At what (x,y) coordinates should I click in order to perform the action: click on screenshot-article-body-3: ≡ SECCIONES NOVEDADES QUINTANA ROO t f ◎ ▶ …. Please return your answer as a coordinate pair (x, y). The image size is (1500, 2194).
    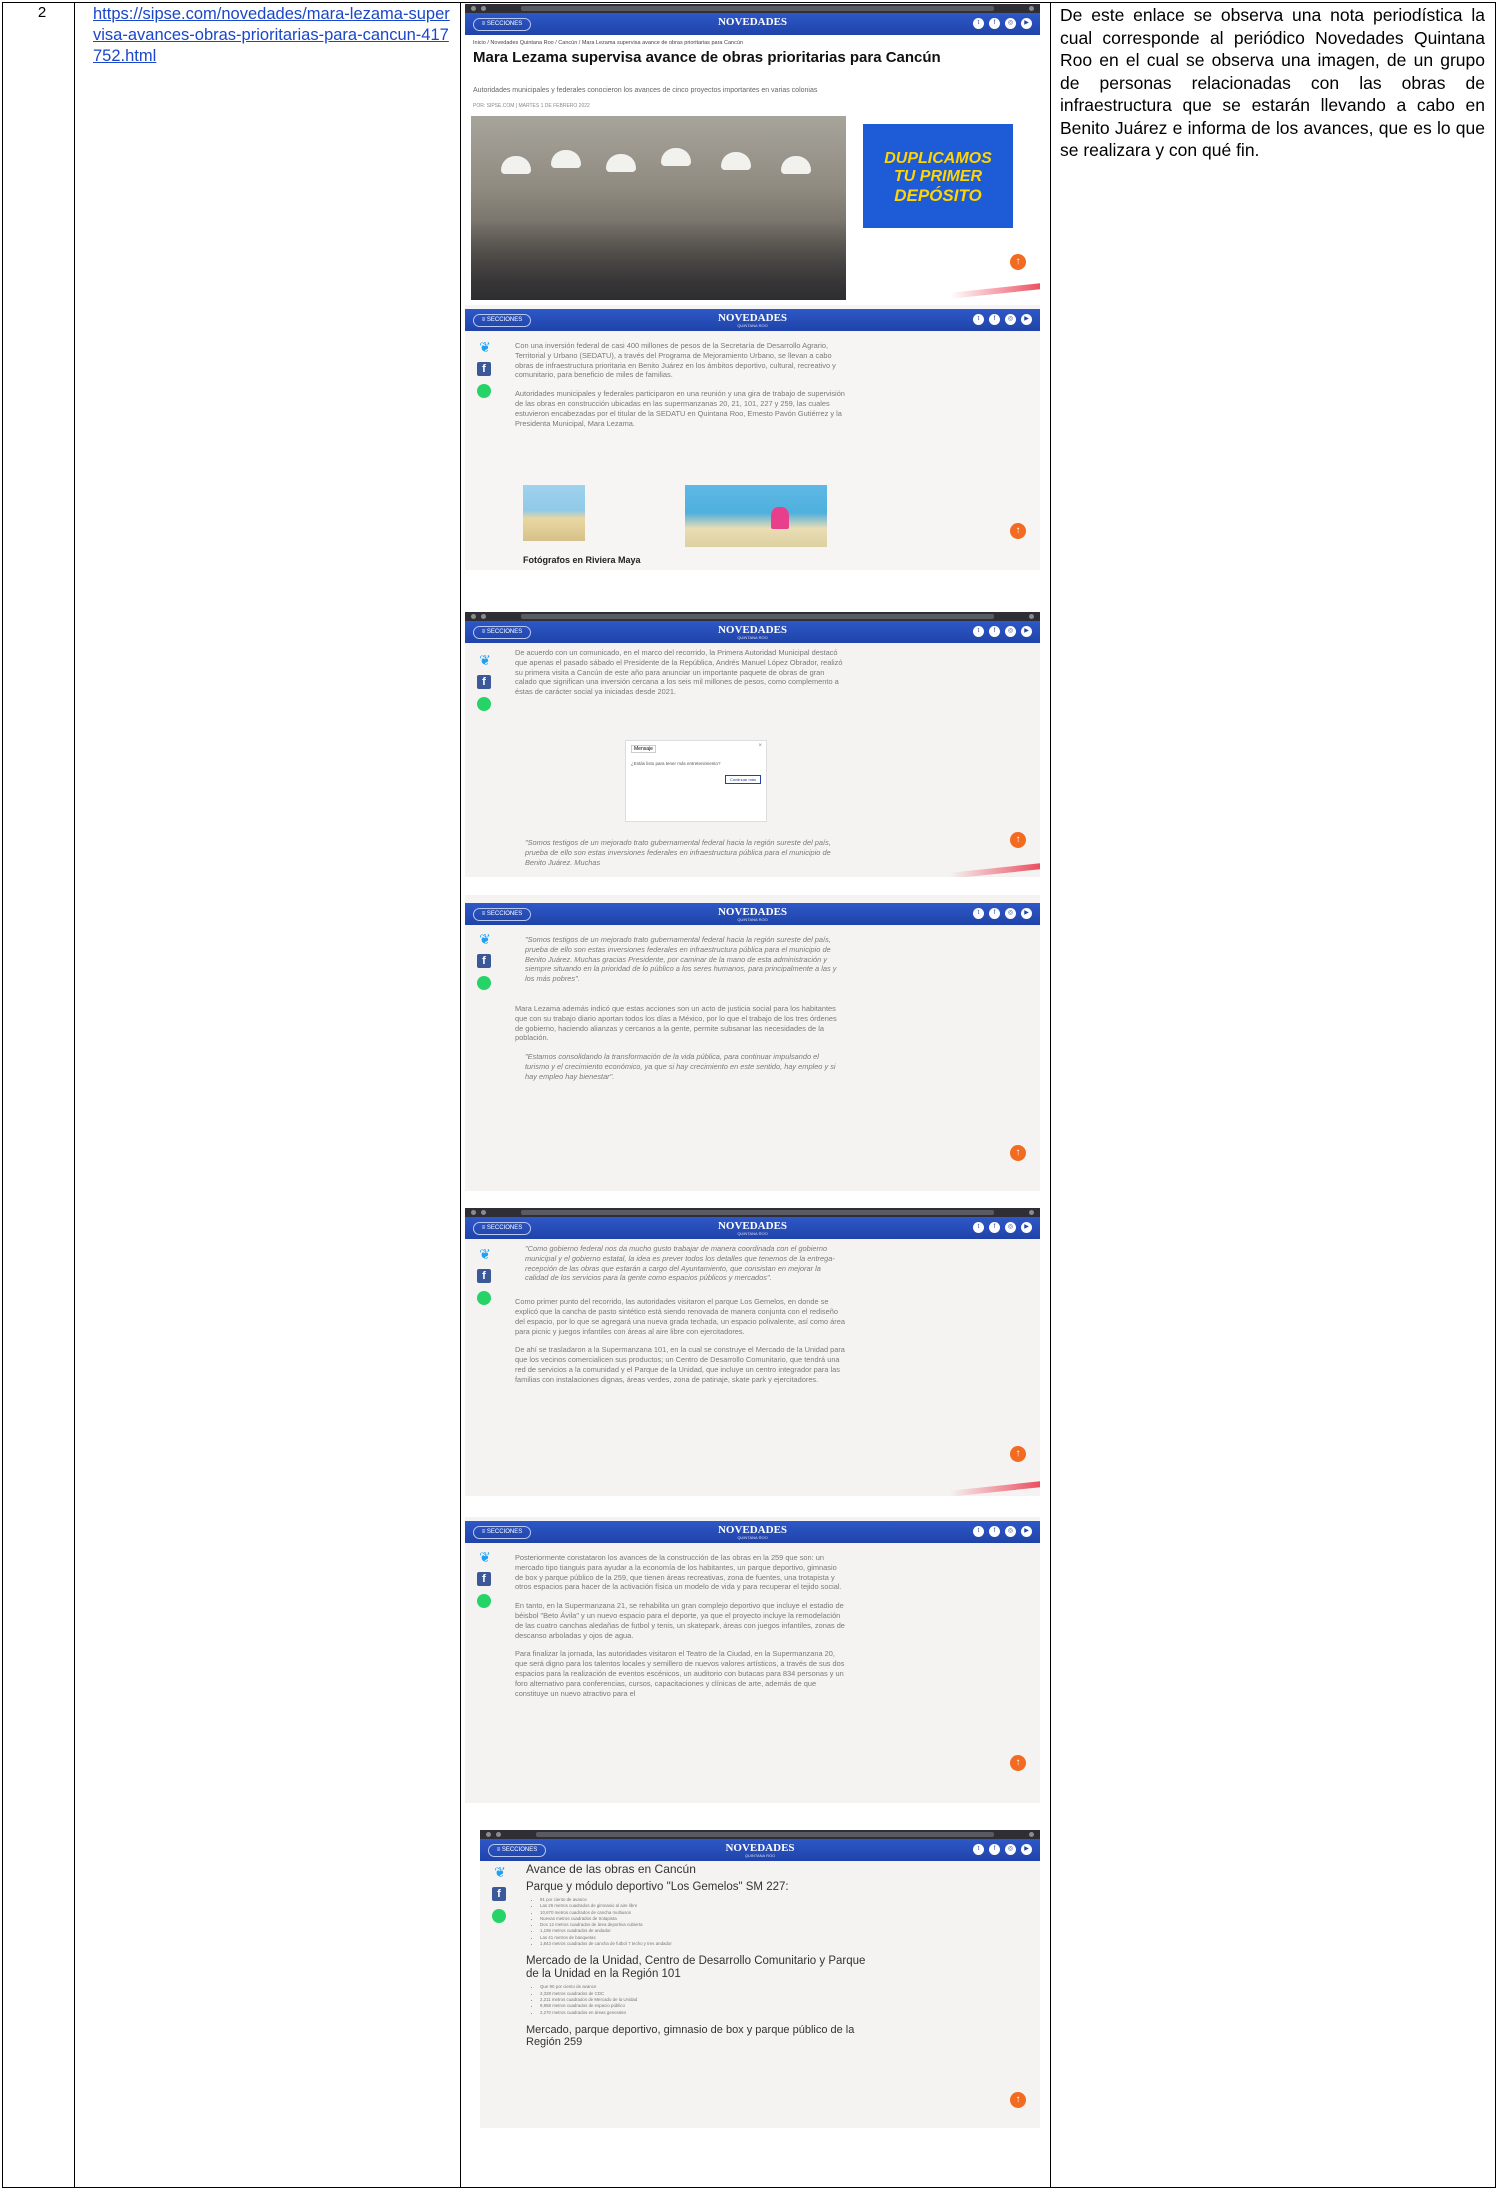
    Looking at the image, I should click on (752, 1043).